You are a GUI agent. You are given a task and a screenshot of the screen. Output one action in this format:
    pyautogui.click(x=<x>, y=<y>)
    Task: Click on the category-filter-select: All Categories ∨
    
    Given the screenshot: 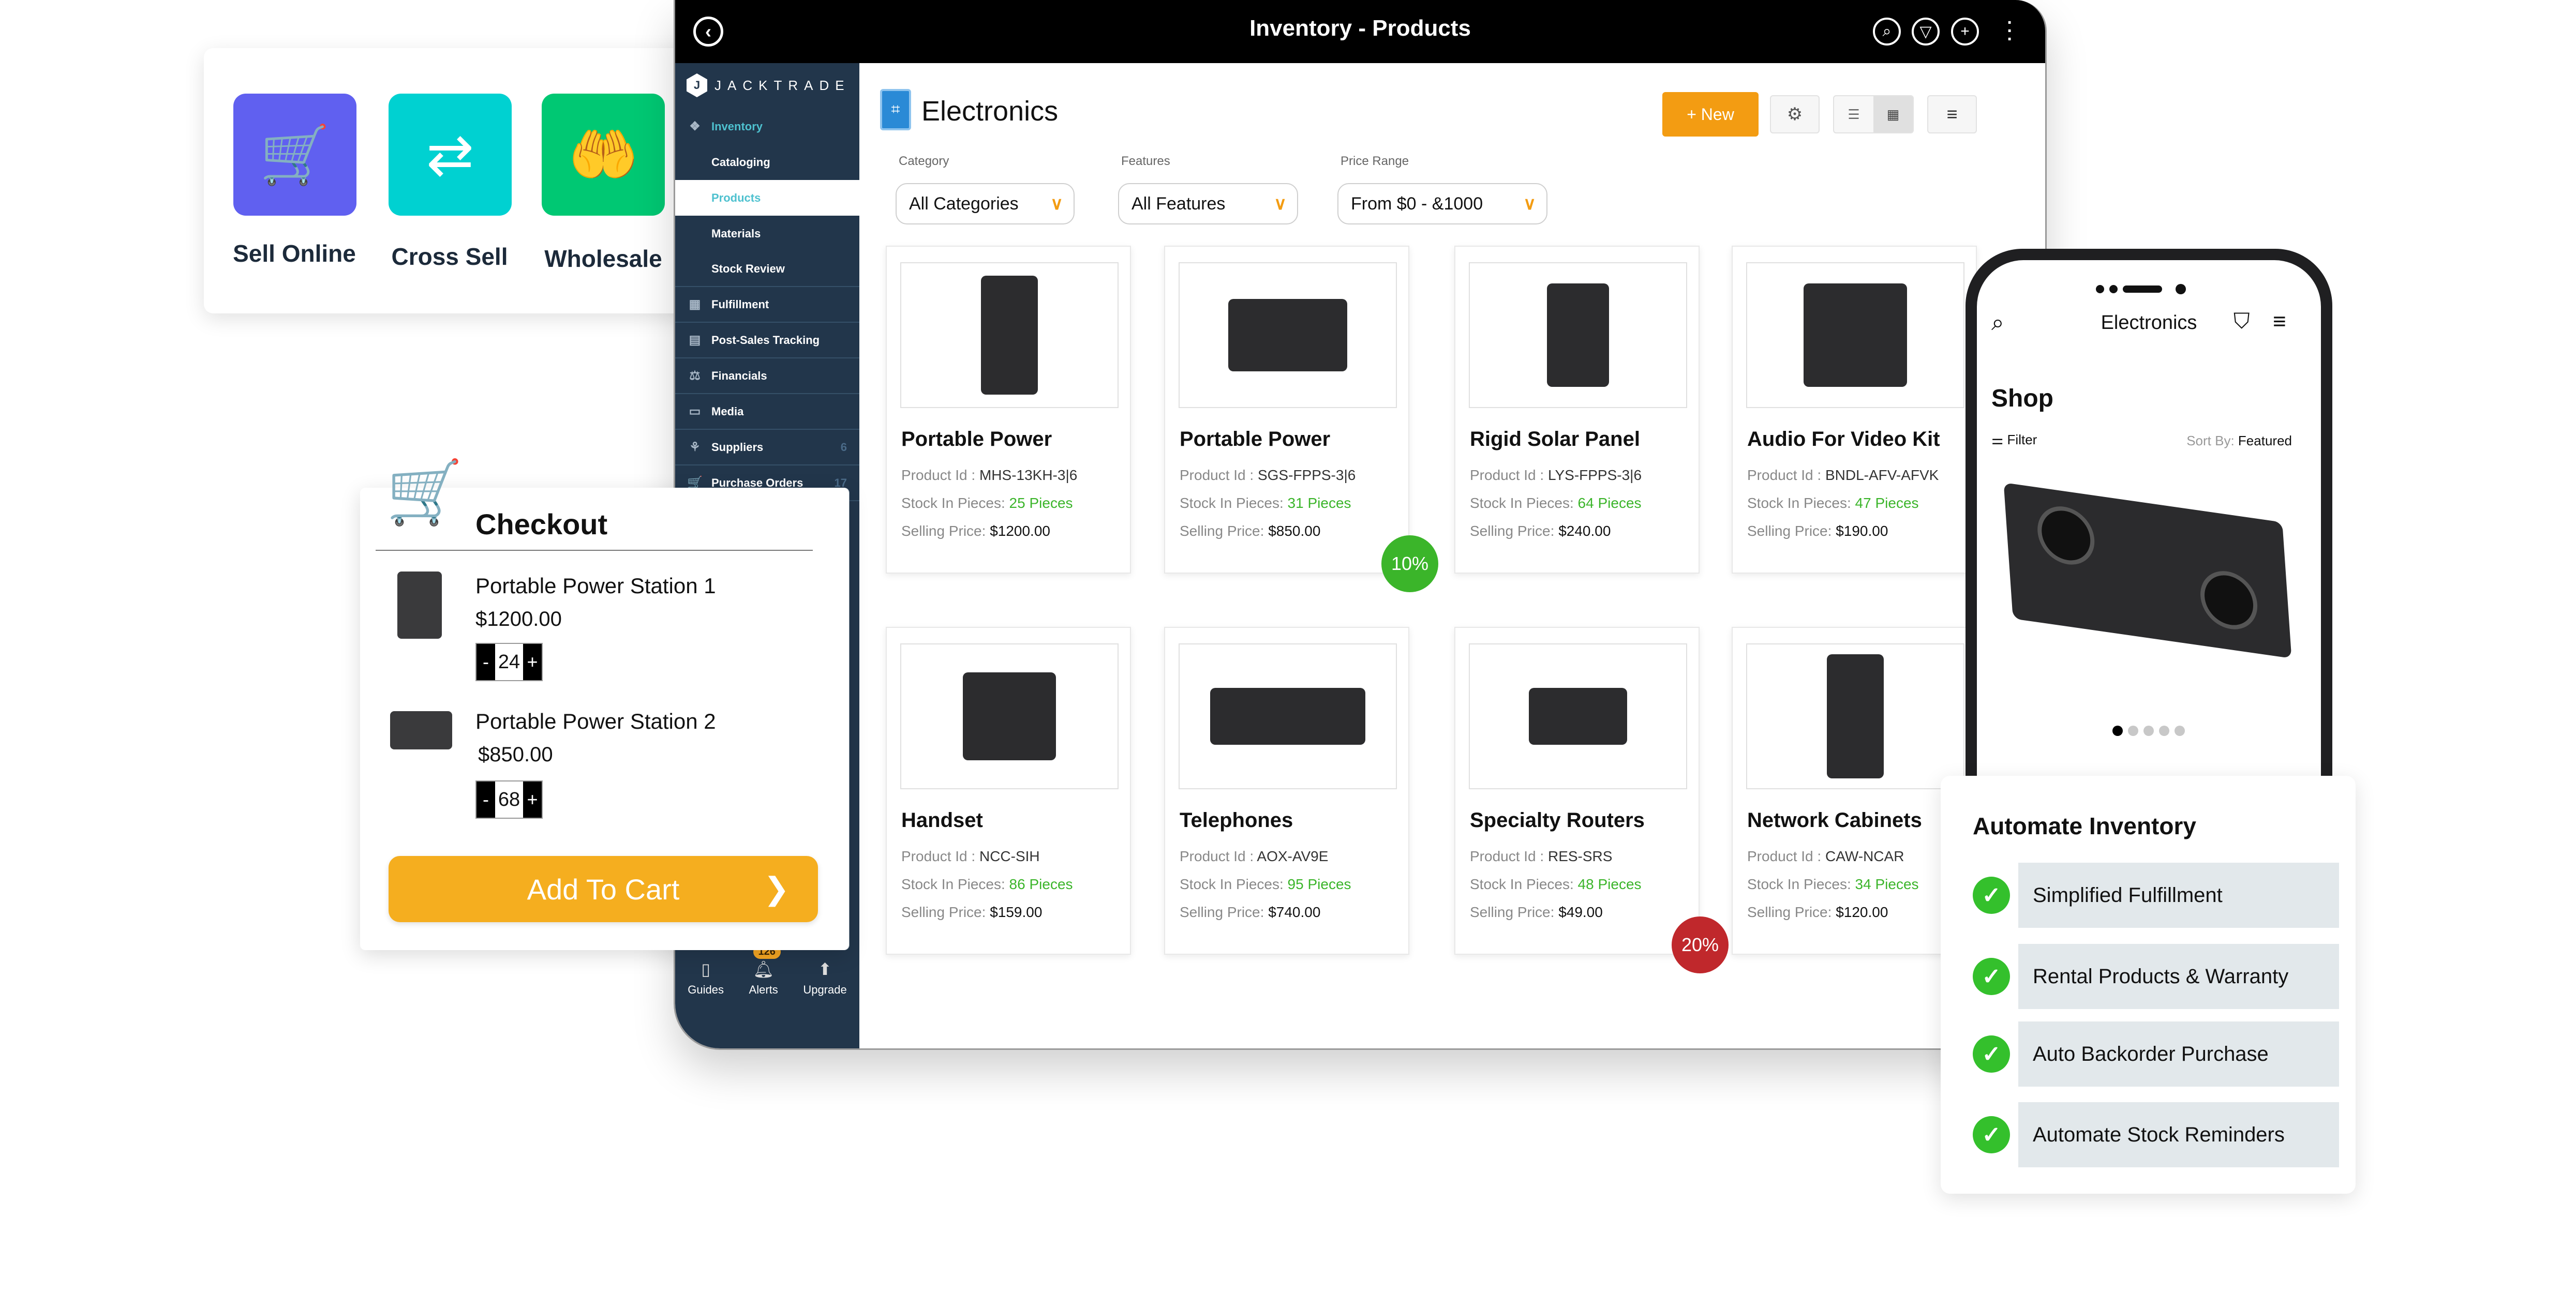 What is the action you would take?
    pyautogui.click(x=985, y=203)
    